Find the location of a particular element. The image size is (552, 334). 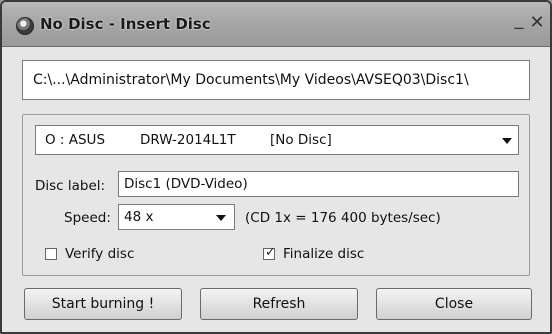

speed-caption: Speed: is located at coordinates (87, 218).